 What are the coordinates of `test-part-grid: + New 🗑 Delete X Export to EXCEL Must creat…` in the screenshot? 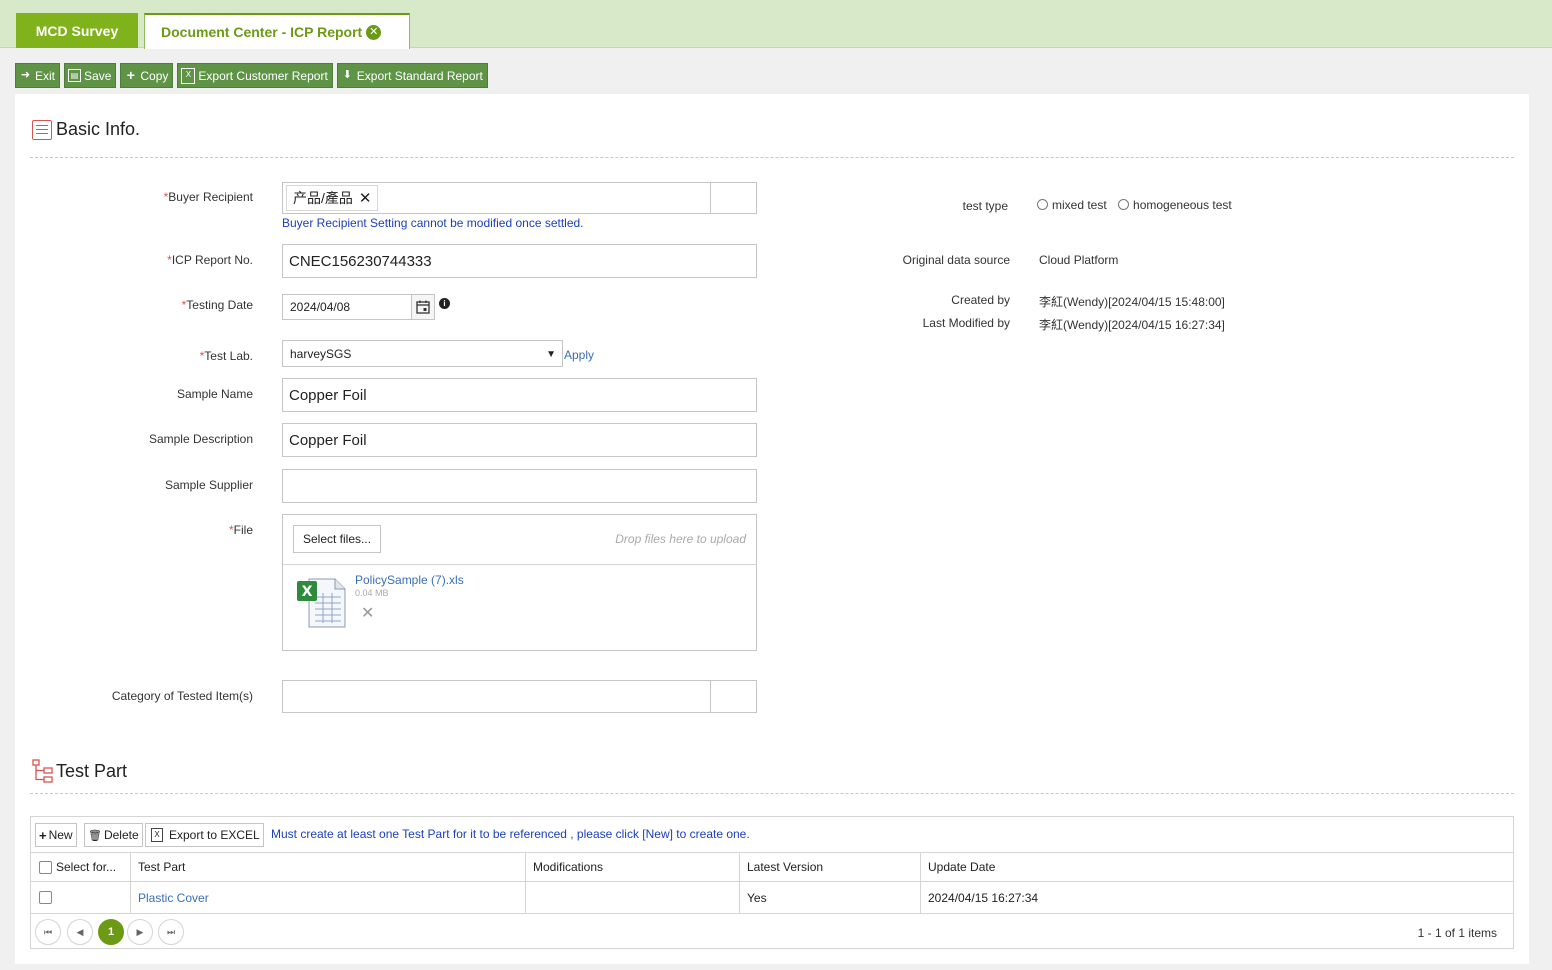 It's located at (772, 882).